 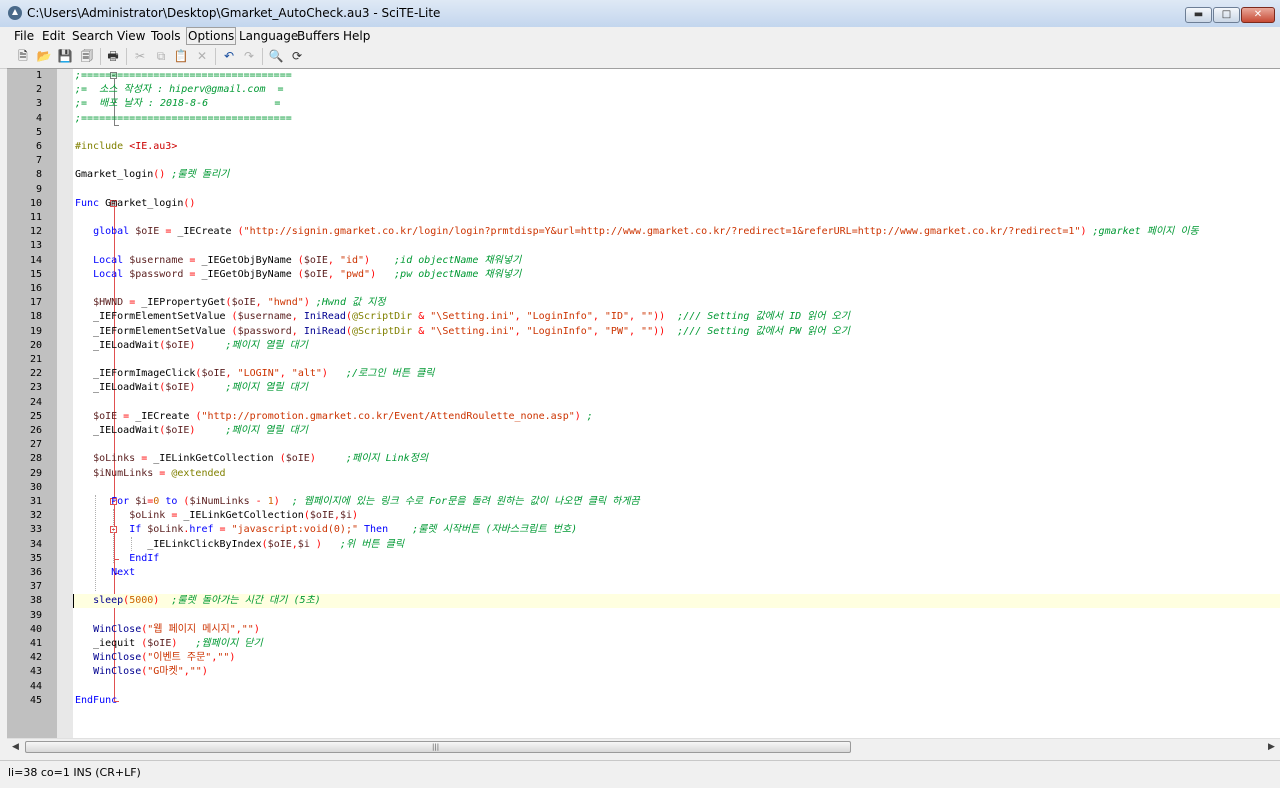 I want to click on open-folder-icon: 📂, so click(x=44, y=56).